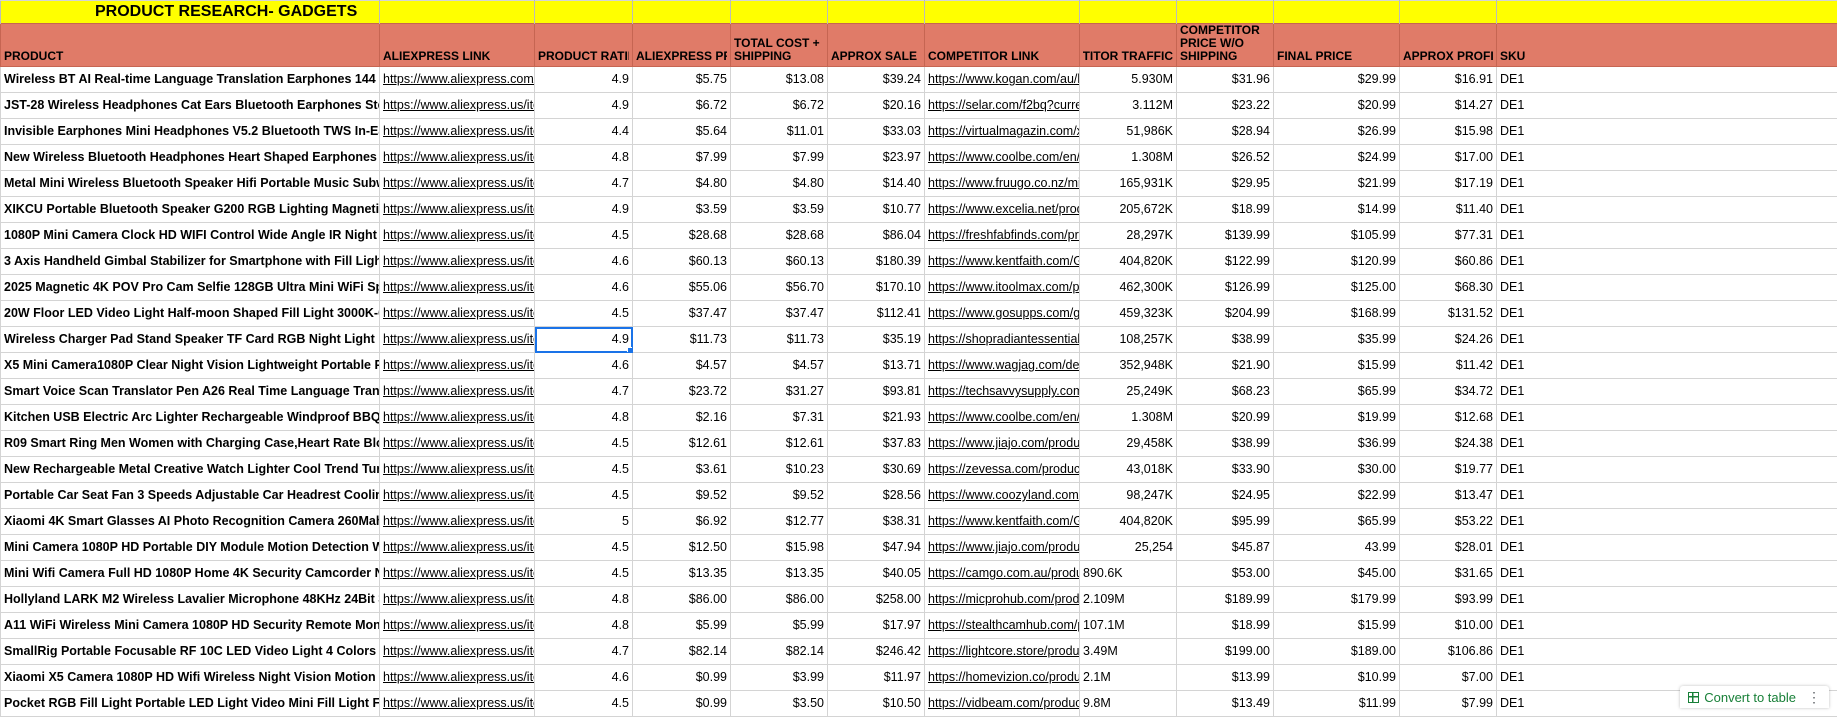 The image size is (1837, 717). Describe the element at coordinates (876, 626) in the screenshot. I see `cell-approx-sale-price: $17.97` at that location.